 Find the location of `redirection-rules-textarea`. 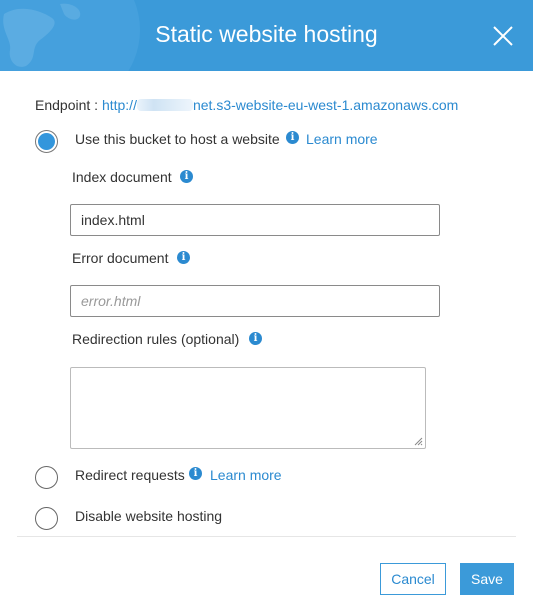

redirection-rules-textarea is located at coordinates (248, 408).